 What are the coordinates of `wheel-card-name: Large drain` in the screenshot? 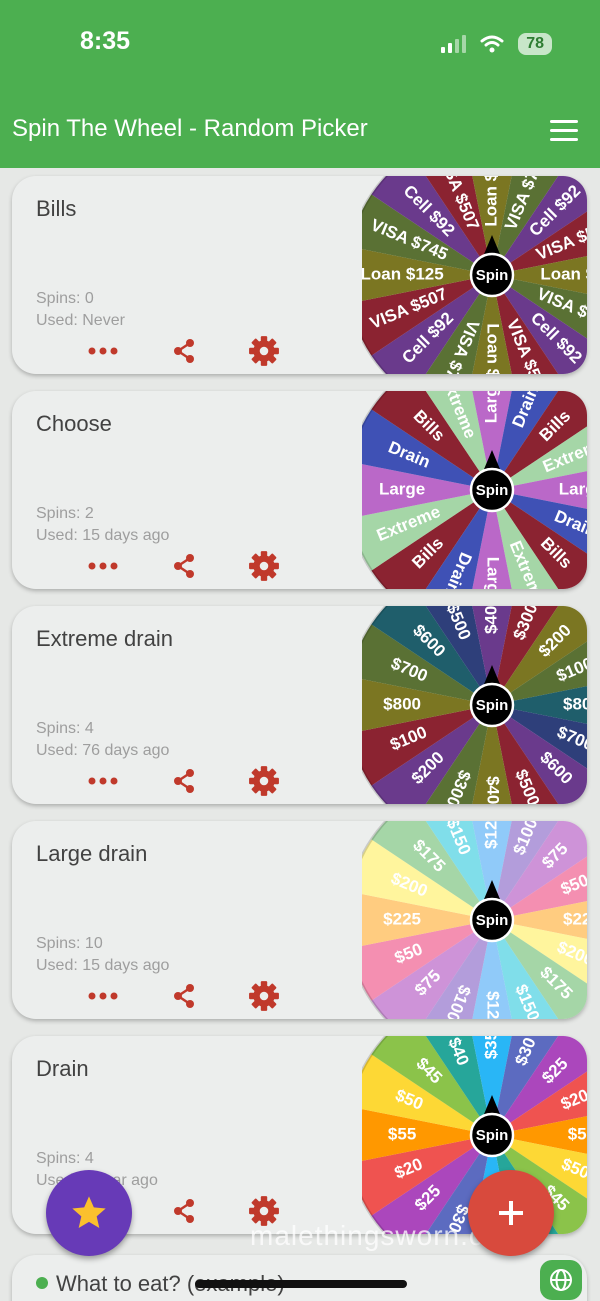 It's located at (92, 853).